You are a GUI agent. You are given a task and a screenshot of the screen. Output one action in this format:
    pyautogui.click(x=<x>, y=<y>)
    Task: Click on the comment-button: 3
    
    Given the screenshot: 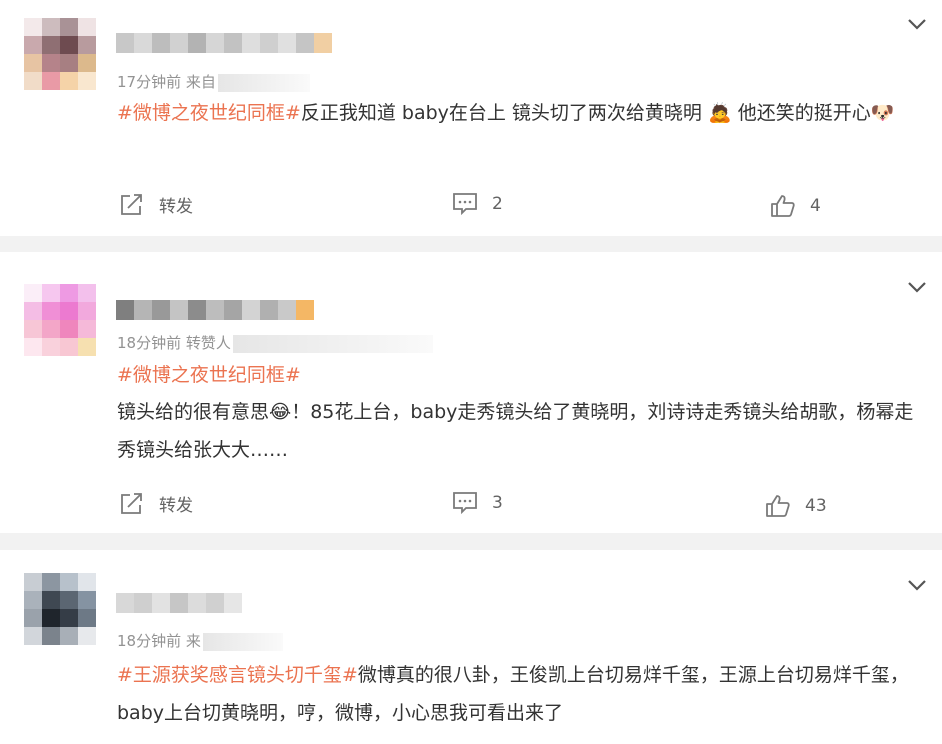 What is the action you would take?
    pyautogui.click(x=477, y=503)
    